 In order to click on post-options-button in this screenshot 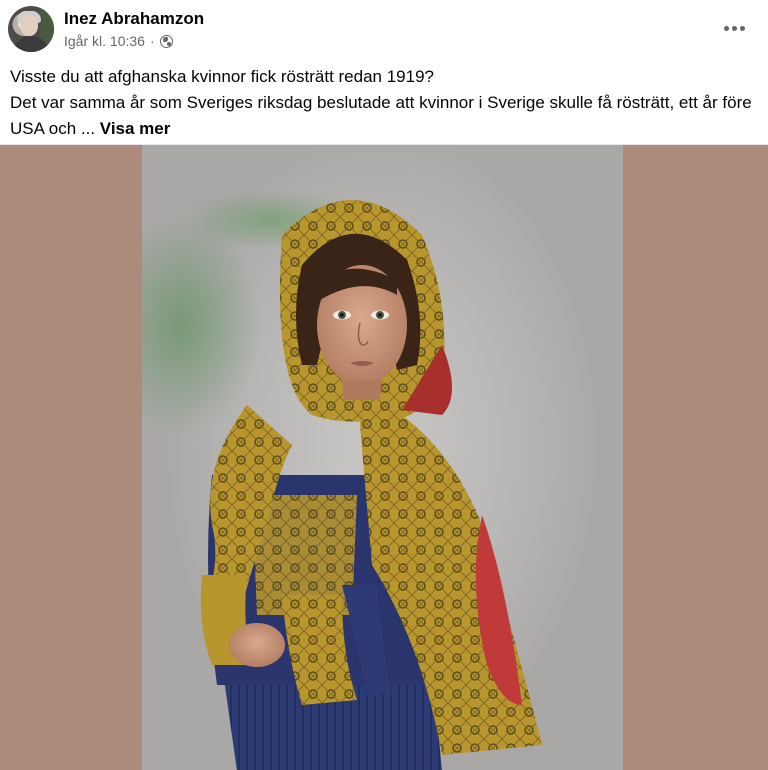, I will do `click(734, 28)`.